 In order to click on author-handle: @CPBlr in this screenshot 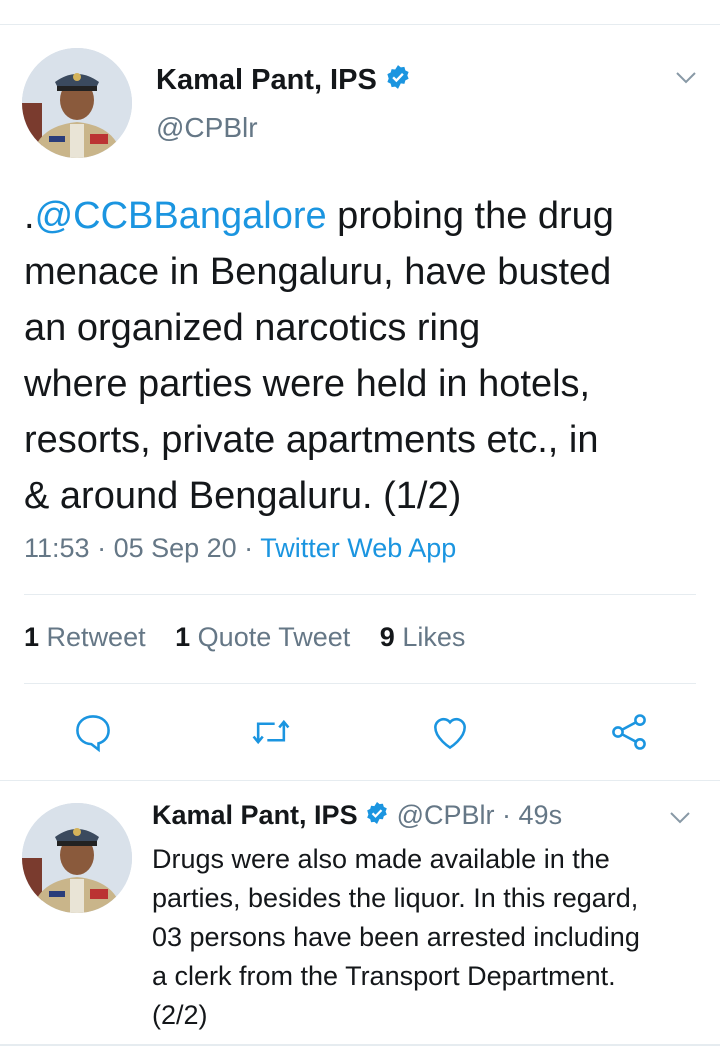, I will do `click(207, 128)`.